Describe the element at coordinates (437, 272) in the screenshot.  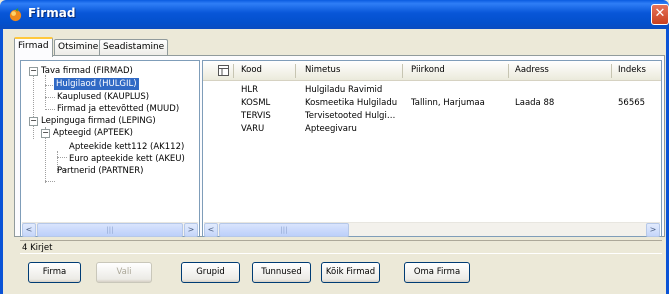
I see `oma-firma-button: Oma Firma` at that location.